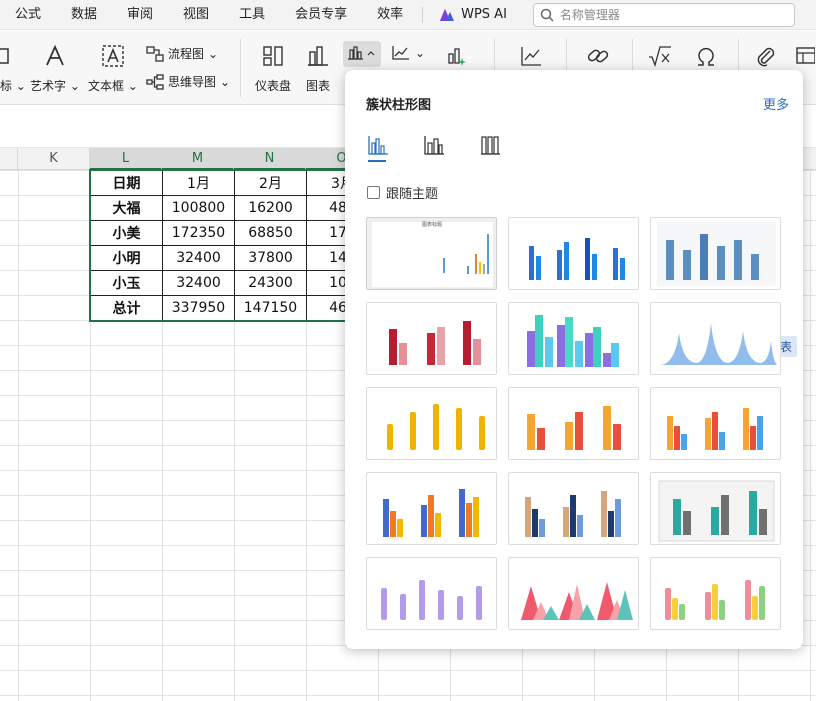  I want to click on text-box-label: 文本框, so click(106, 86).